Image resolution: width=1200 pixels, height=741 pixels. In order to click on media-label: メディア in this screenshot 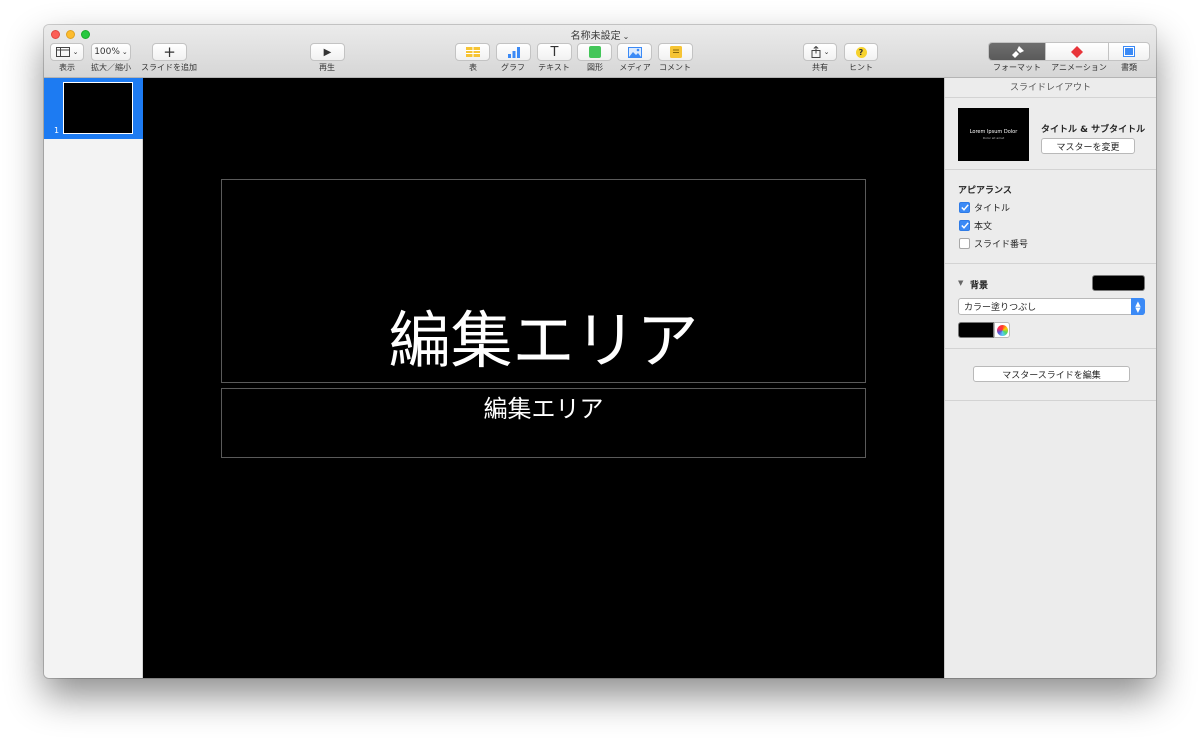, I will do `click(635, 67)`.